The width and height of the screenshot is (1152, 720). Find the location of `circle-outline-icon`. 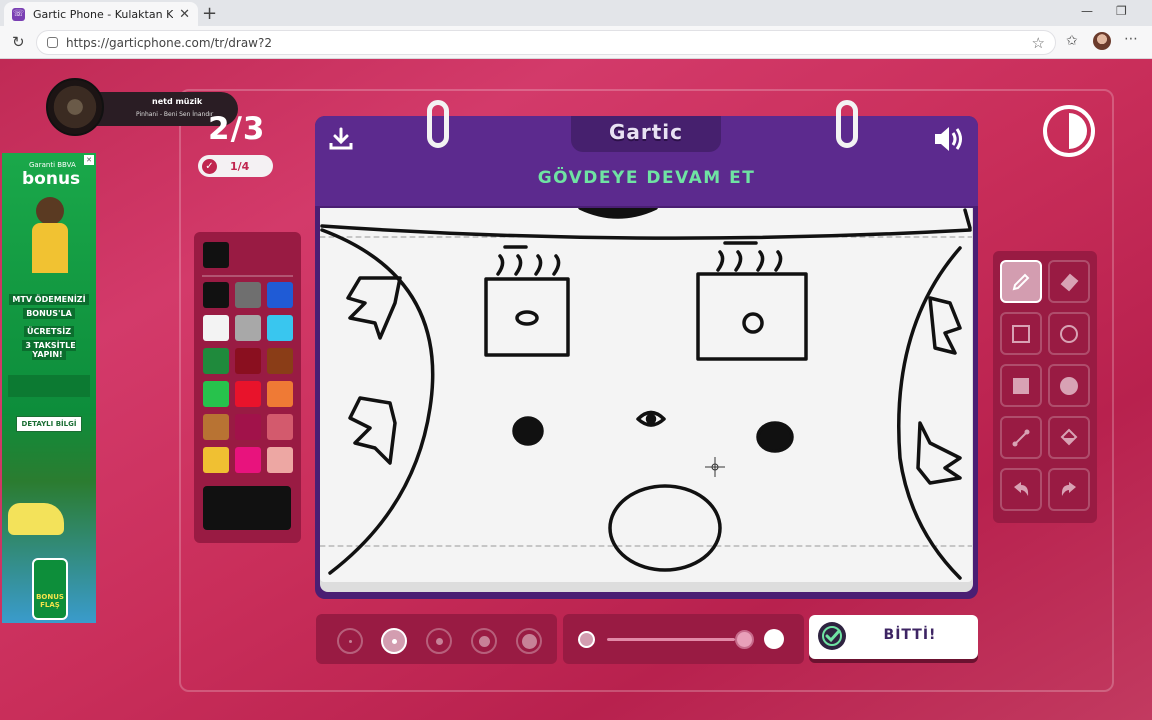

circle-outline-icon is located at coordinates (1069, 333).